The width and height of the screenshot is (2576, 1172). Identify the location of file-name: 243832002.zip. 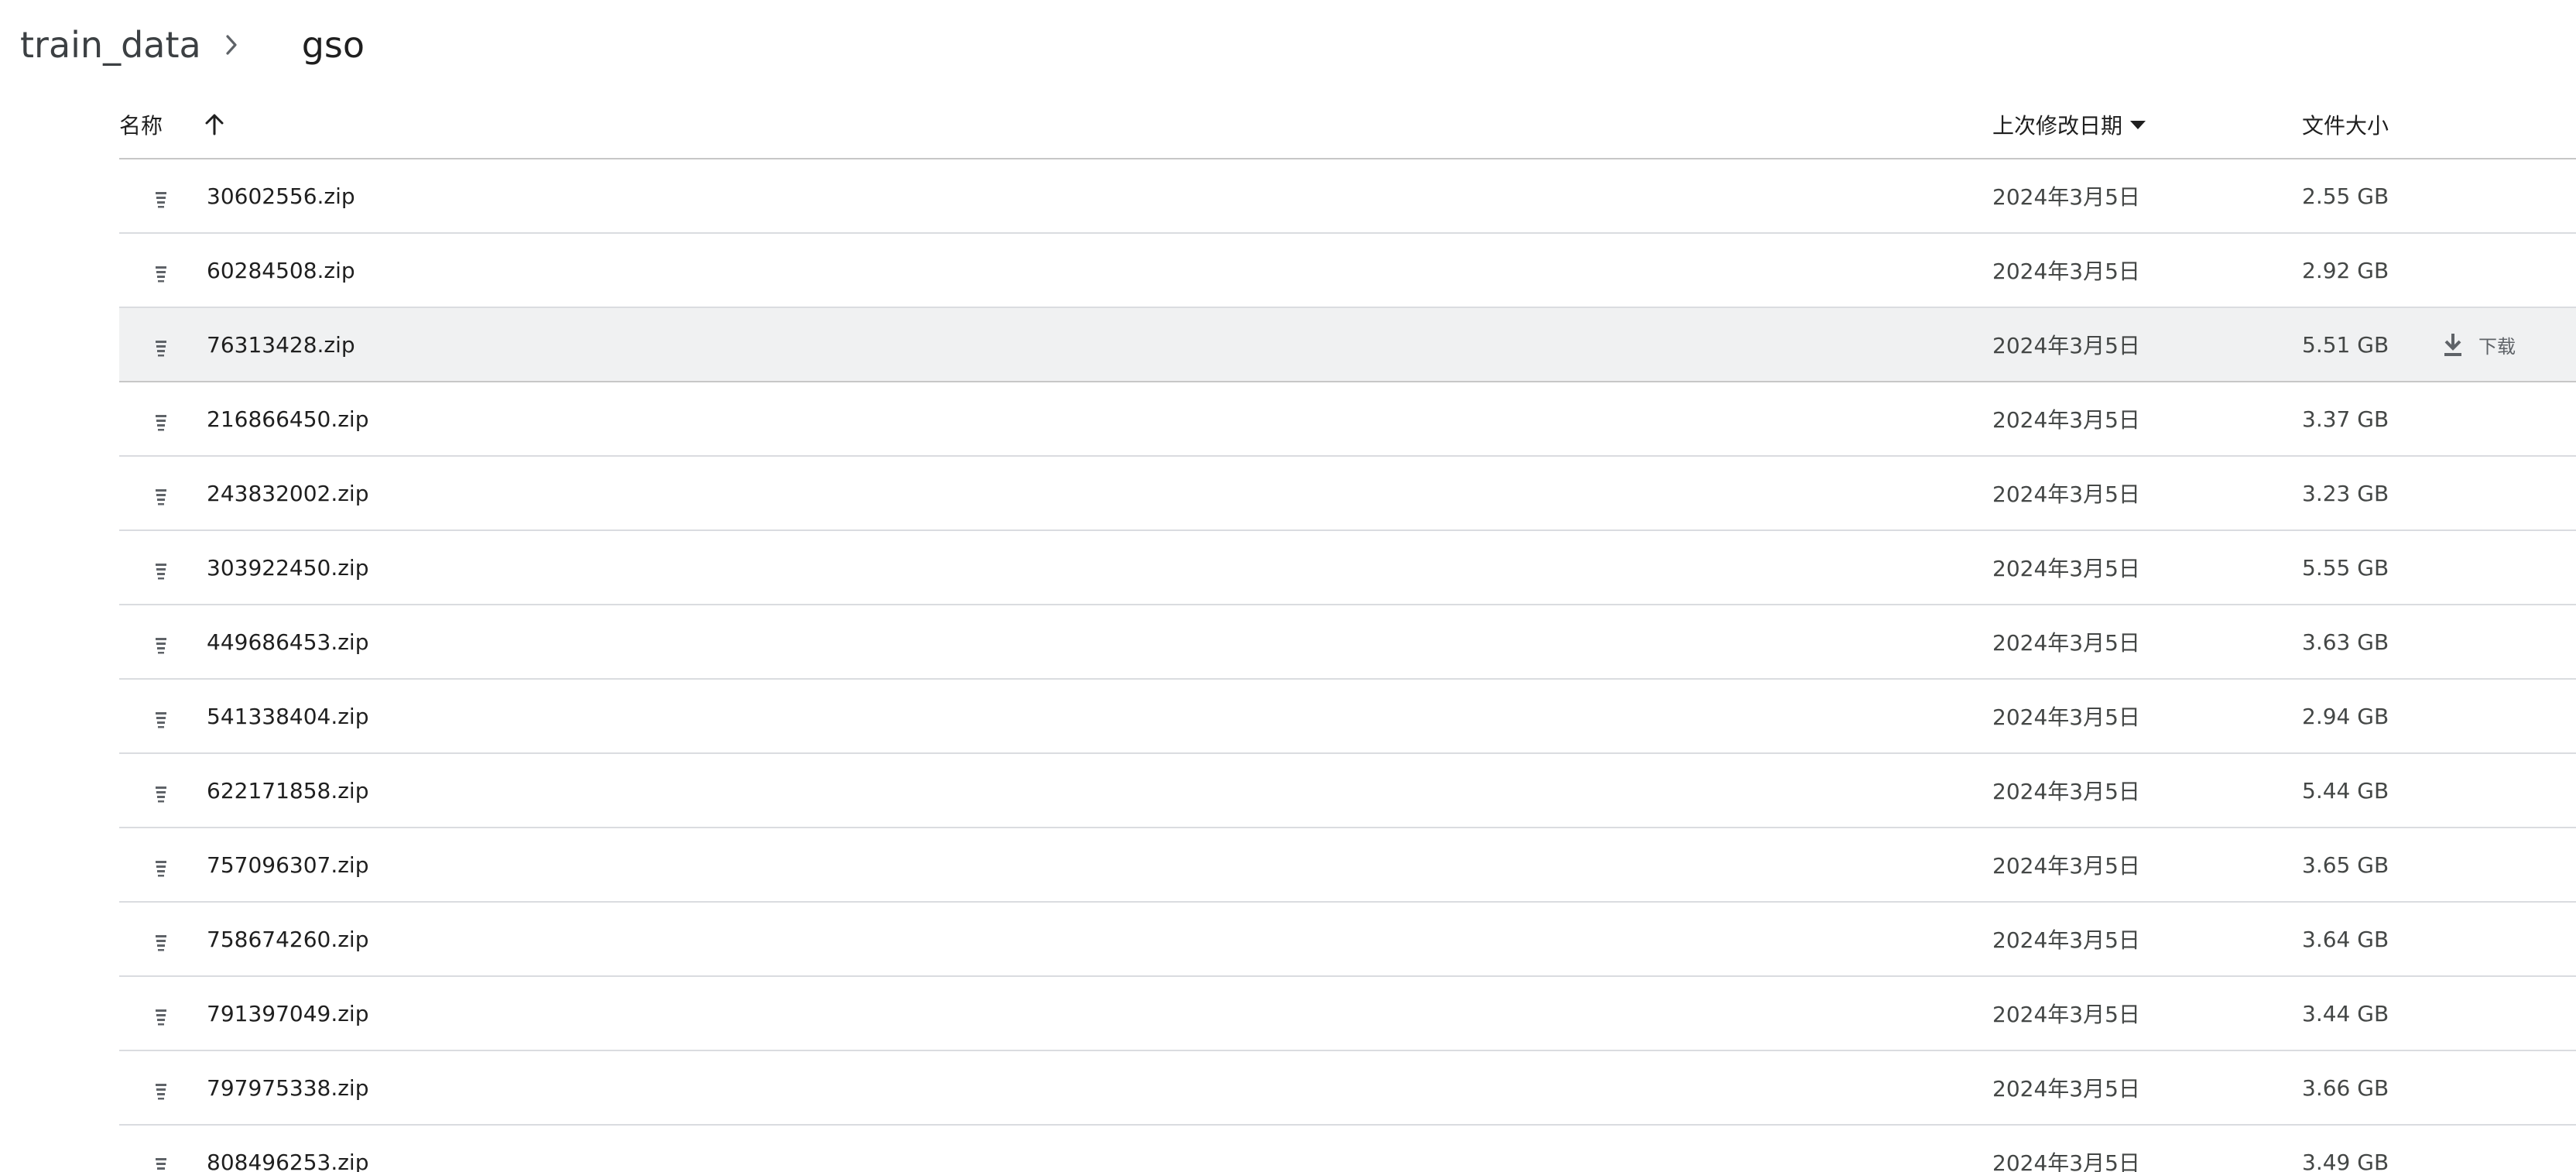
(287, 493).